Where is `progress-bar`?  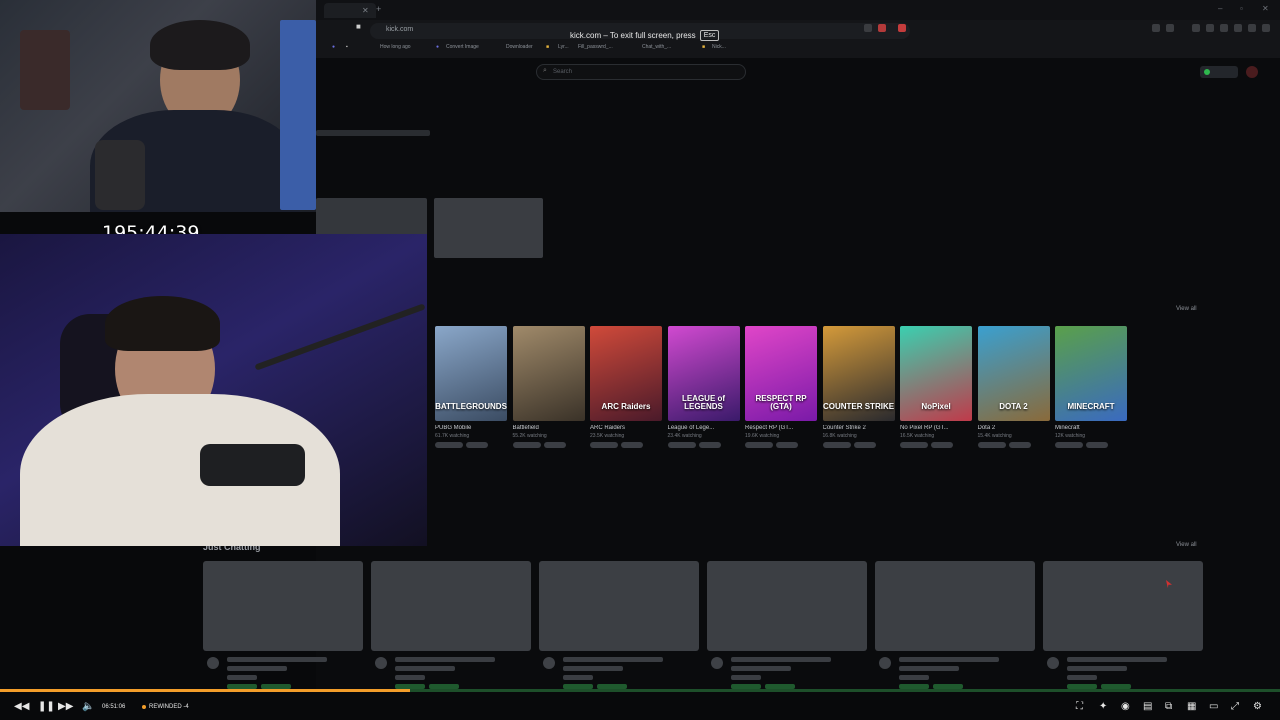 progress-bar is located at coordinates (640, 690).